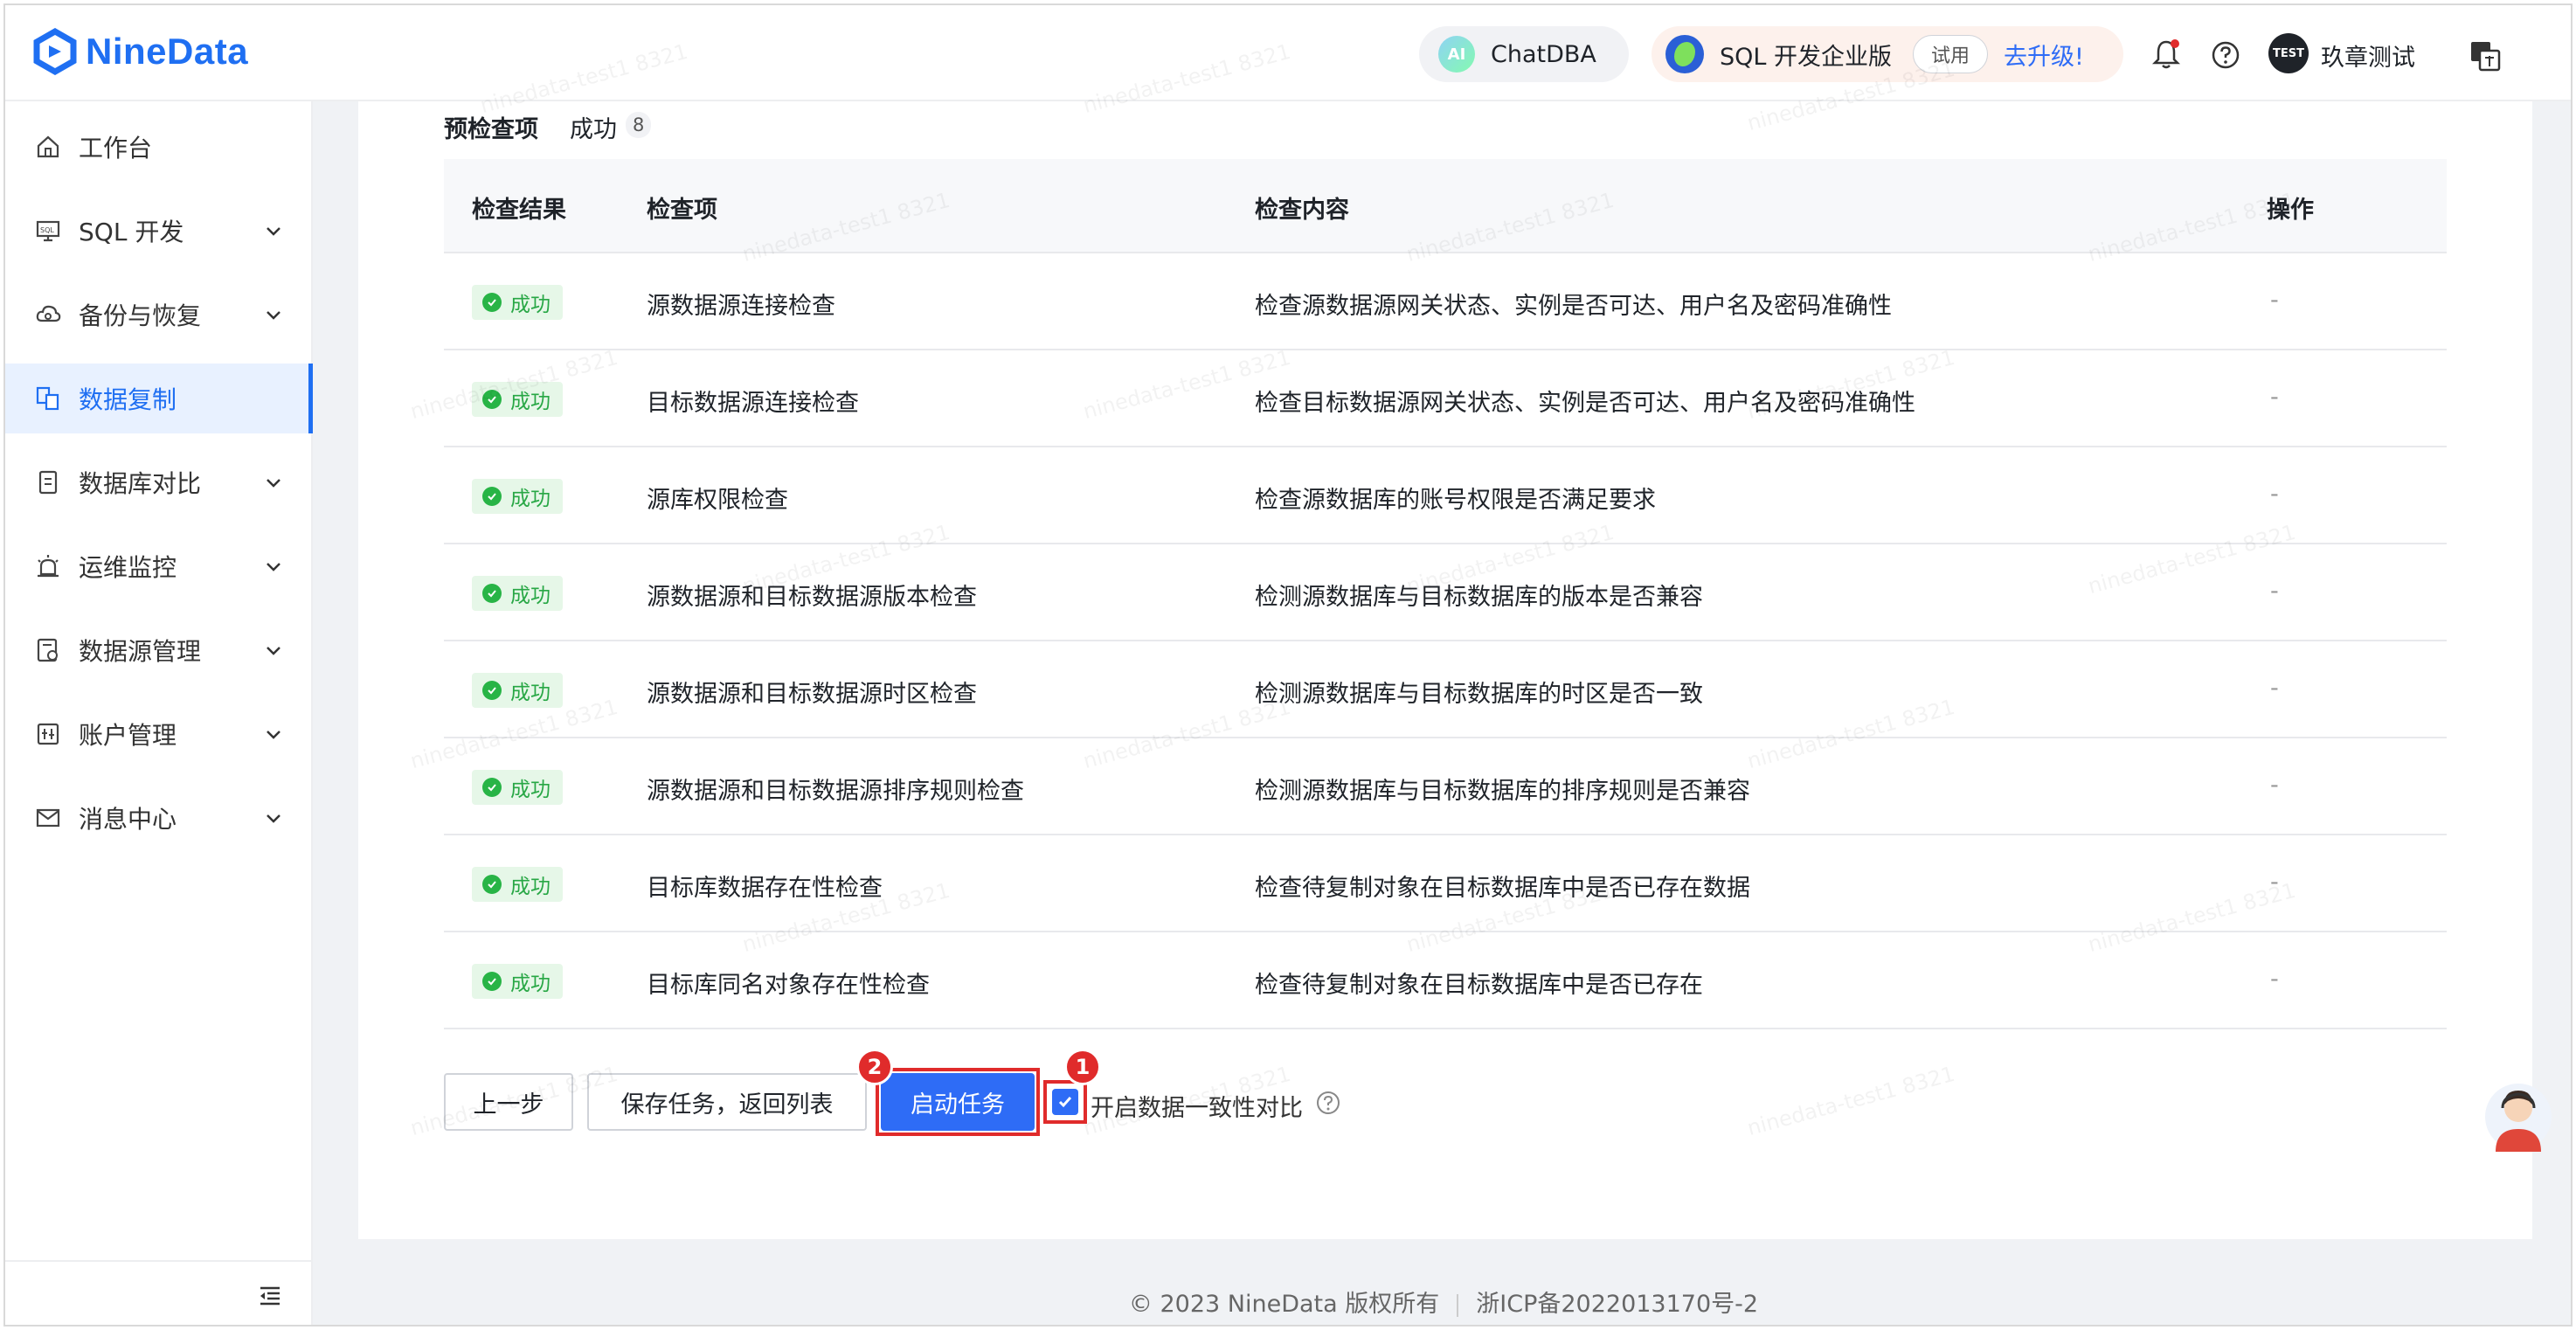 The width and height of the screenshot is (2576, 1330). I want to click on sidebar-item-label: 消息中心, so click(128, 819).